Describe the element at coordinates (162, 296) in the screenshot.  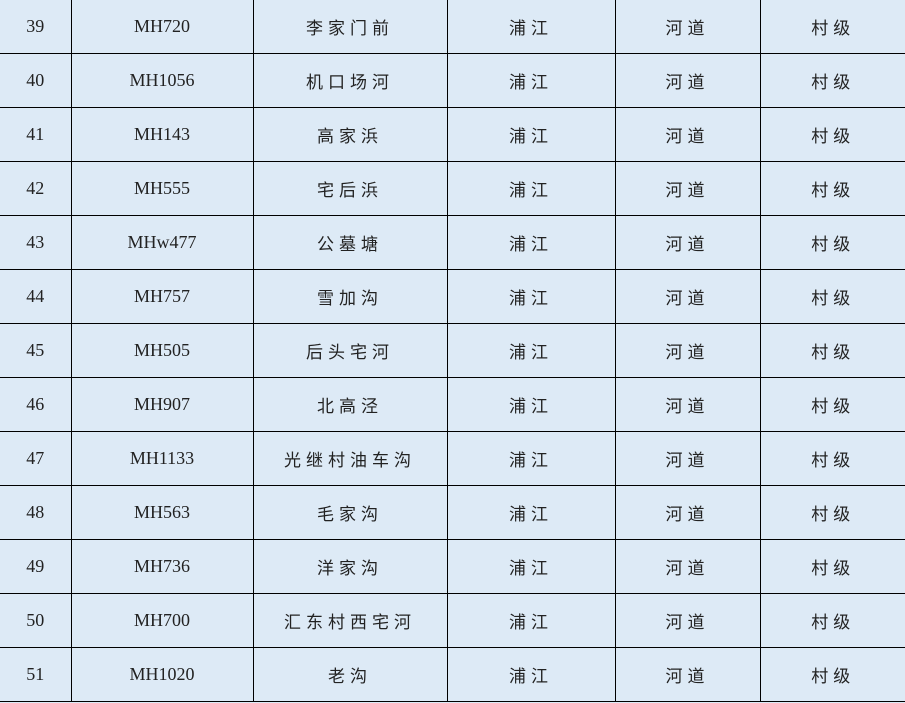
I see `river-code: MH757` at that location.